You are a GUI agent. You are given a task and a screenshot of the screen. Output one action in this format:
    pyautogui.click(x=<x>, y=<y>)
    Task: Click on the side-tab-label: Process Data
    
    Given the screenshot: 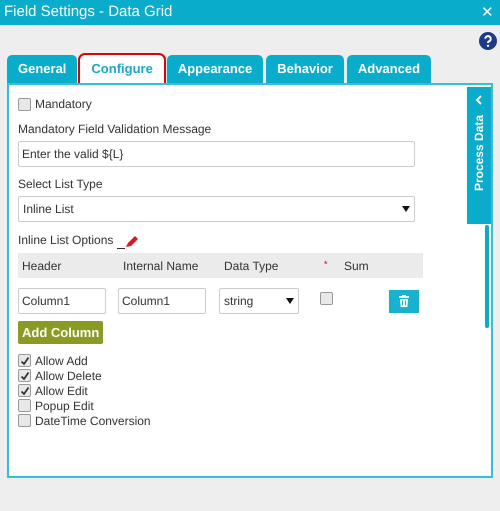 What is the action you would take?
    pyautogui.click(x=479, y=153)
    